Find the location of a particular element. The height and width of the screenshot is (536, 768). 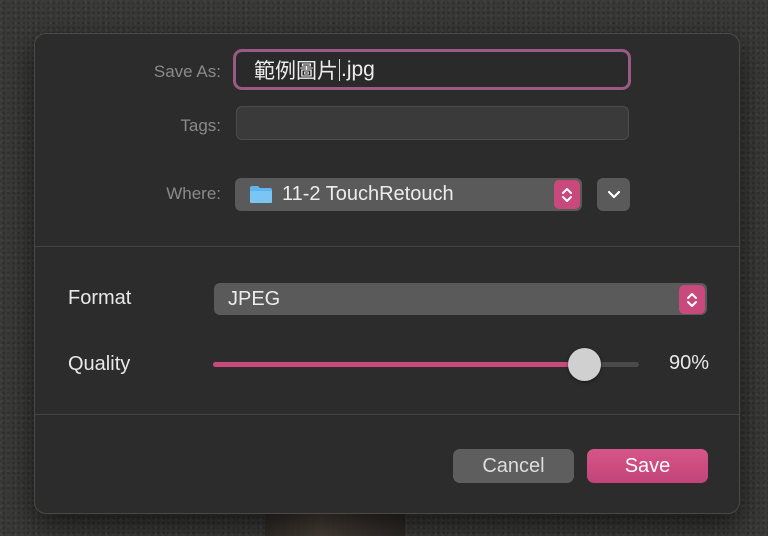

save-as-label: Save As: is located at coordinates (187, 71).